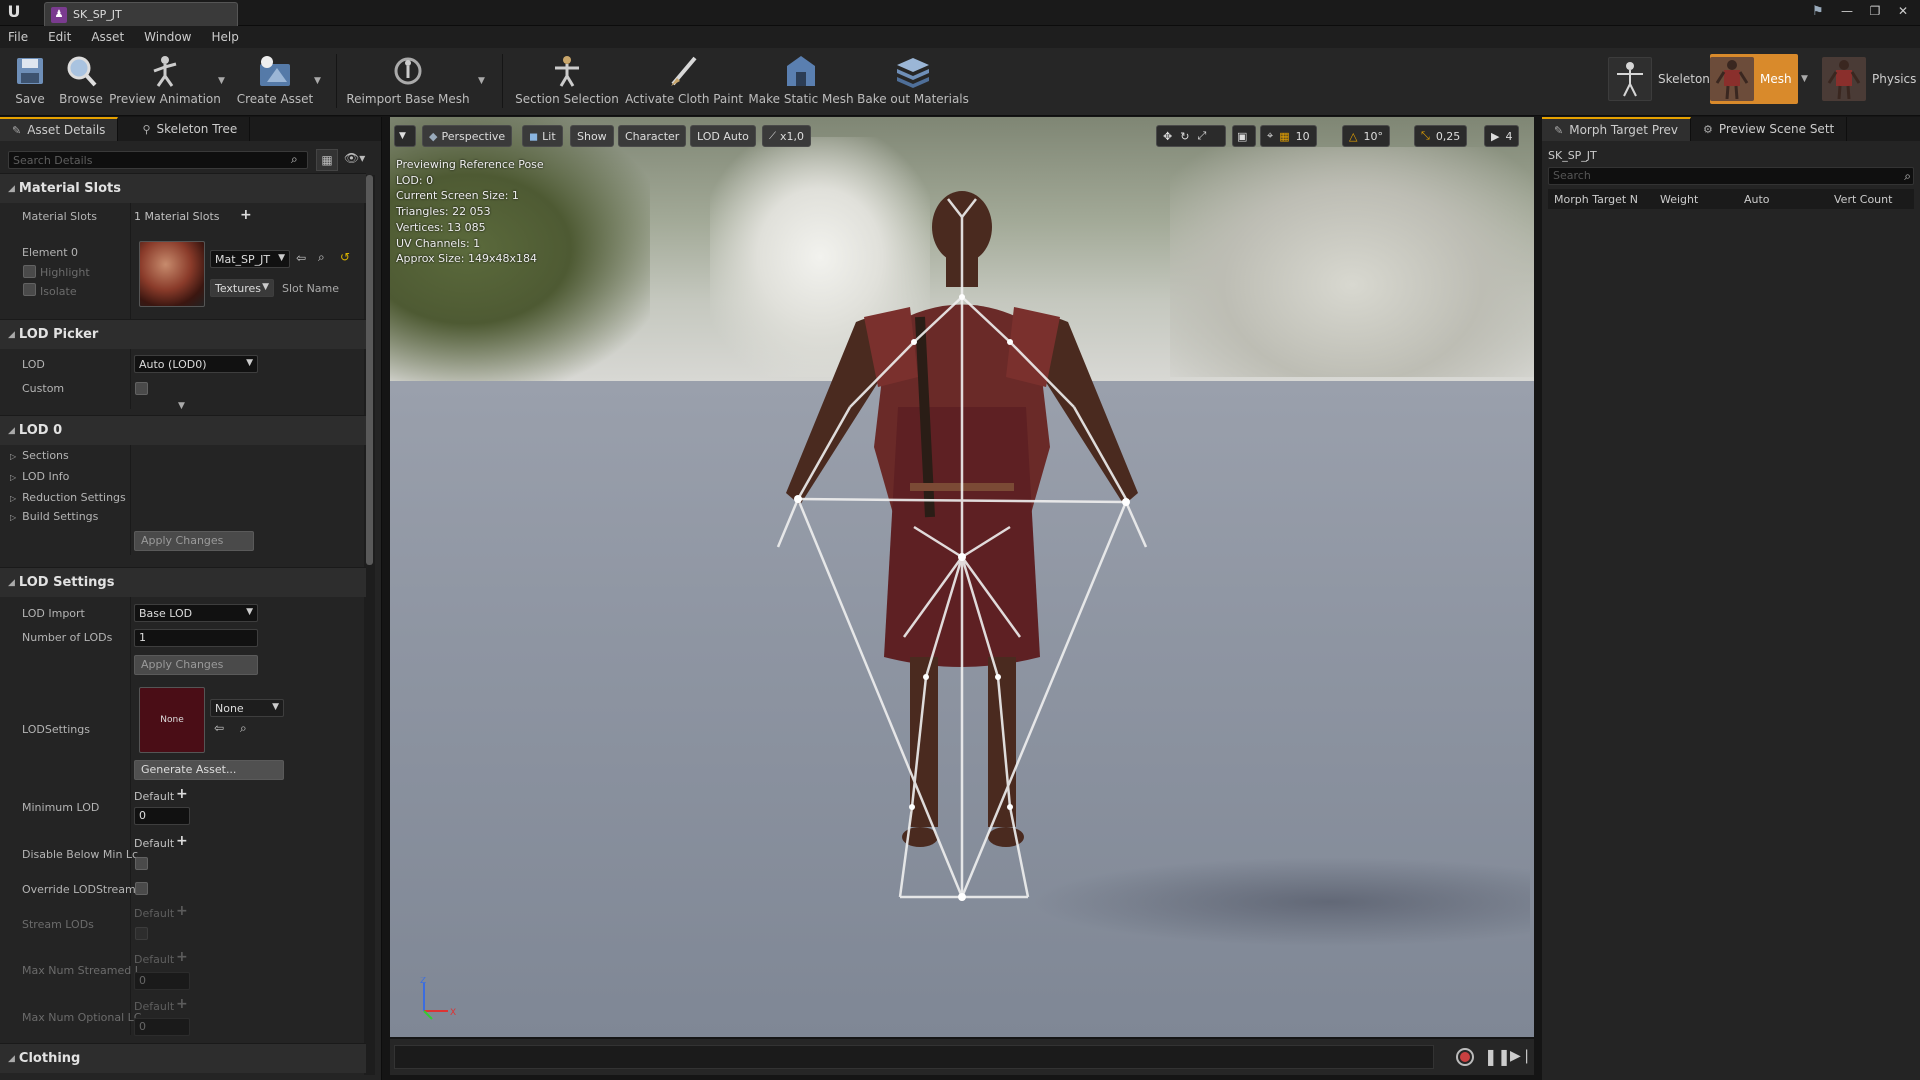  I want to click on close-button: ✕, so click(1903, 11).